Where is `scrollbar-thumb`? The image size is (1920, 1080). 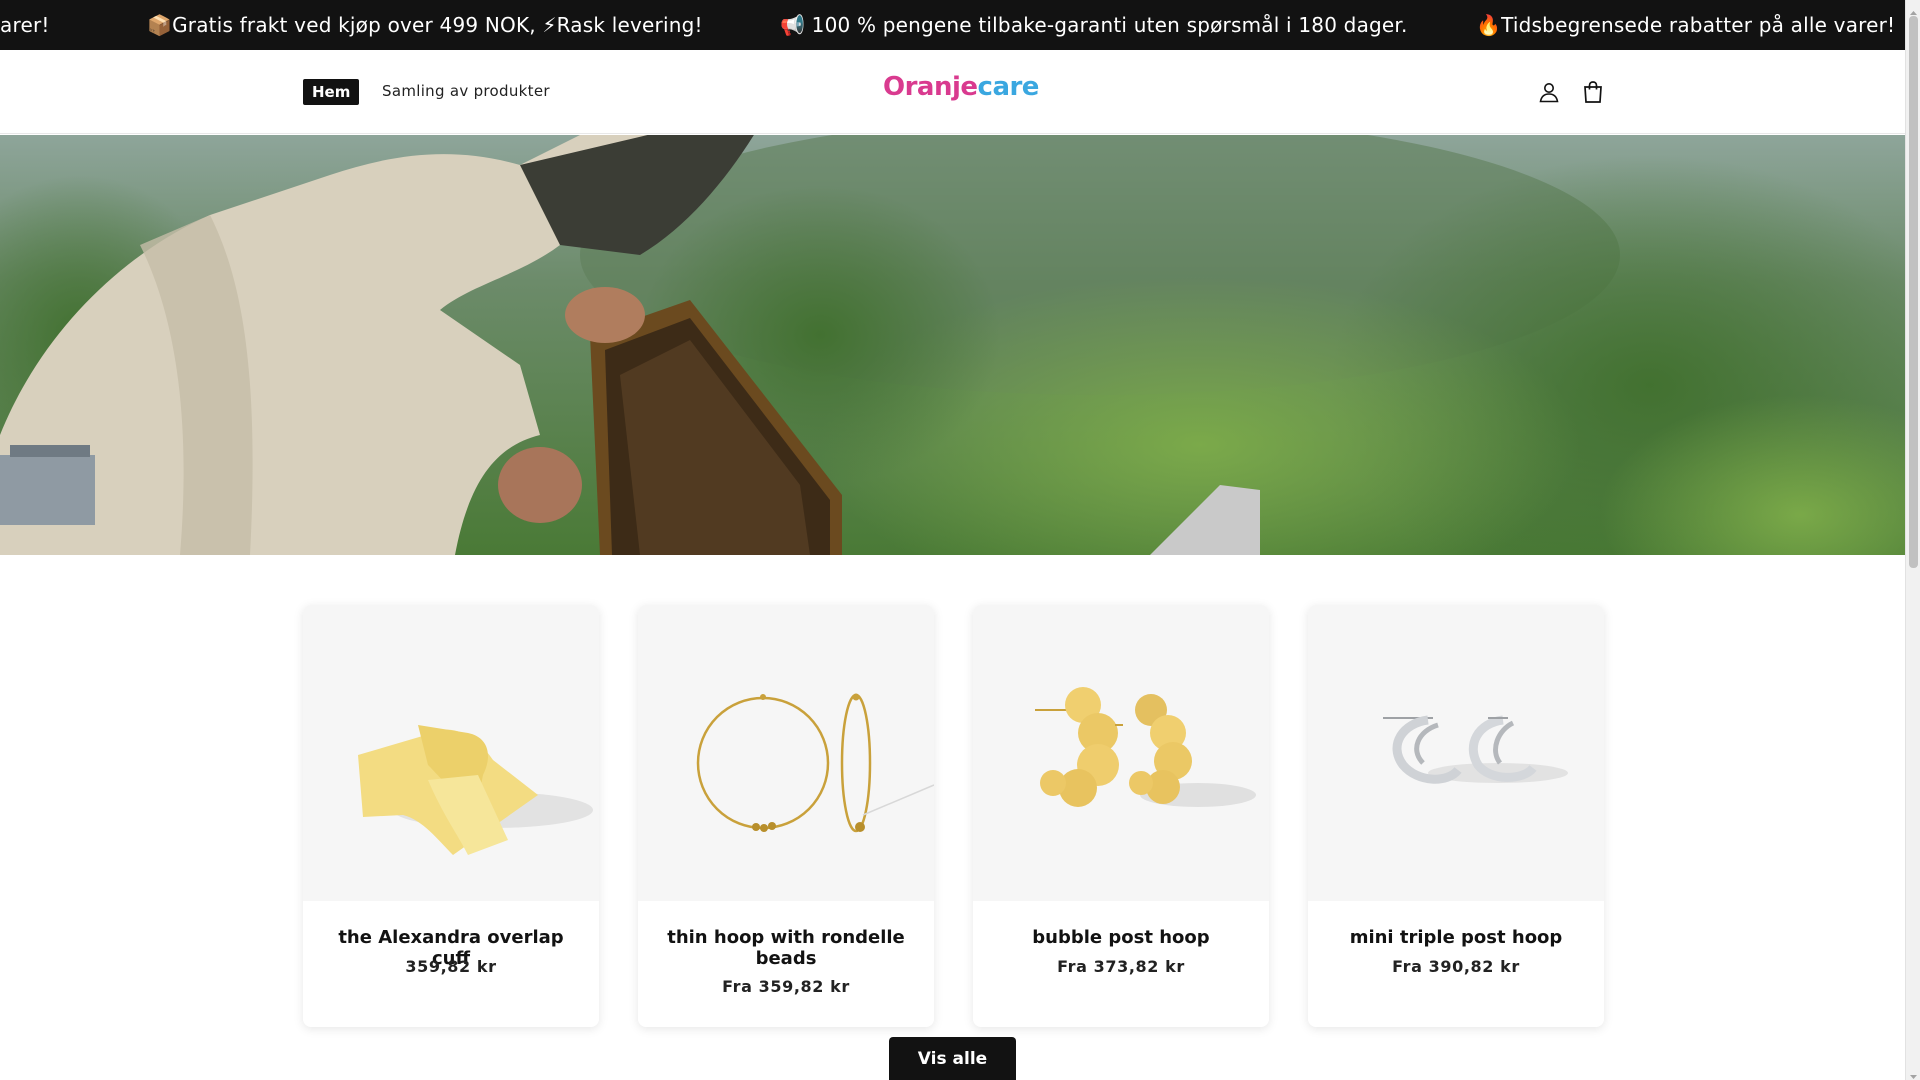 scrollbar-thumb is located at coordinates (1913, 292).